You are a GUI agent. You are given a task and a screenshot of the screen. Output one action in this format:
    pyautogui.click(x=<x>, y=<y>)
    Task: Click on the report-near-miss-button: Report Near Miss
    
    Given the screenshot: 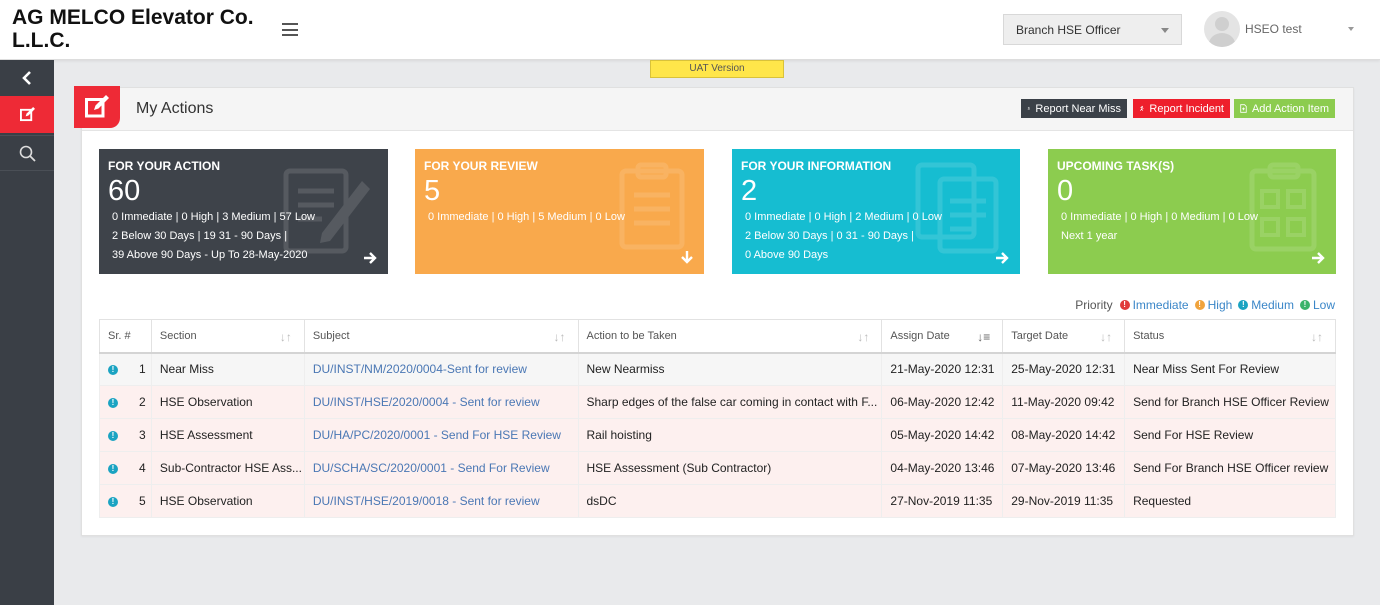 What is the action you would take?
    pyautogui.click(x=1074, y=108)
    